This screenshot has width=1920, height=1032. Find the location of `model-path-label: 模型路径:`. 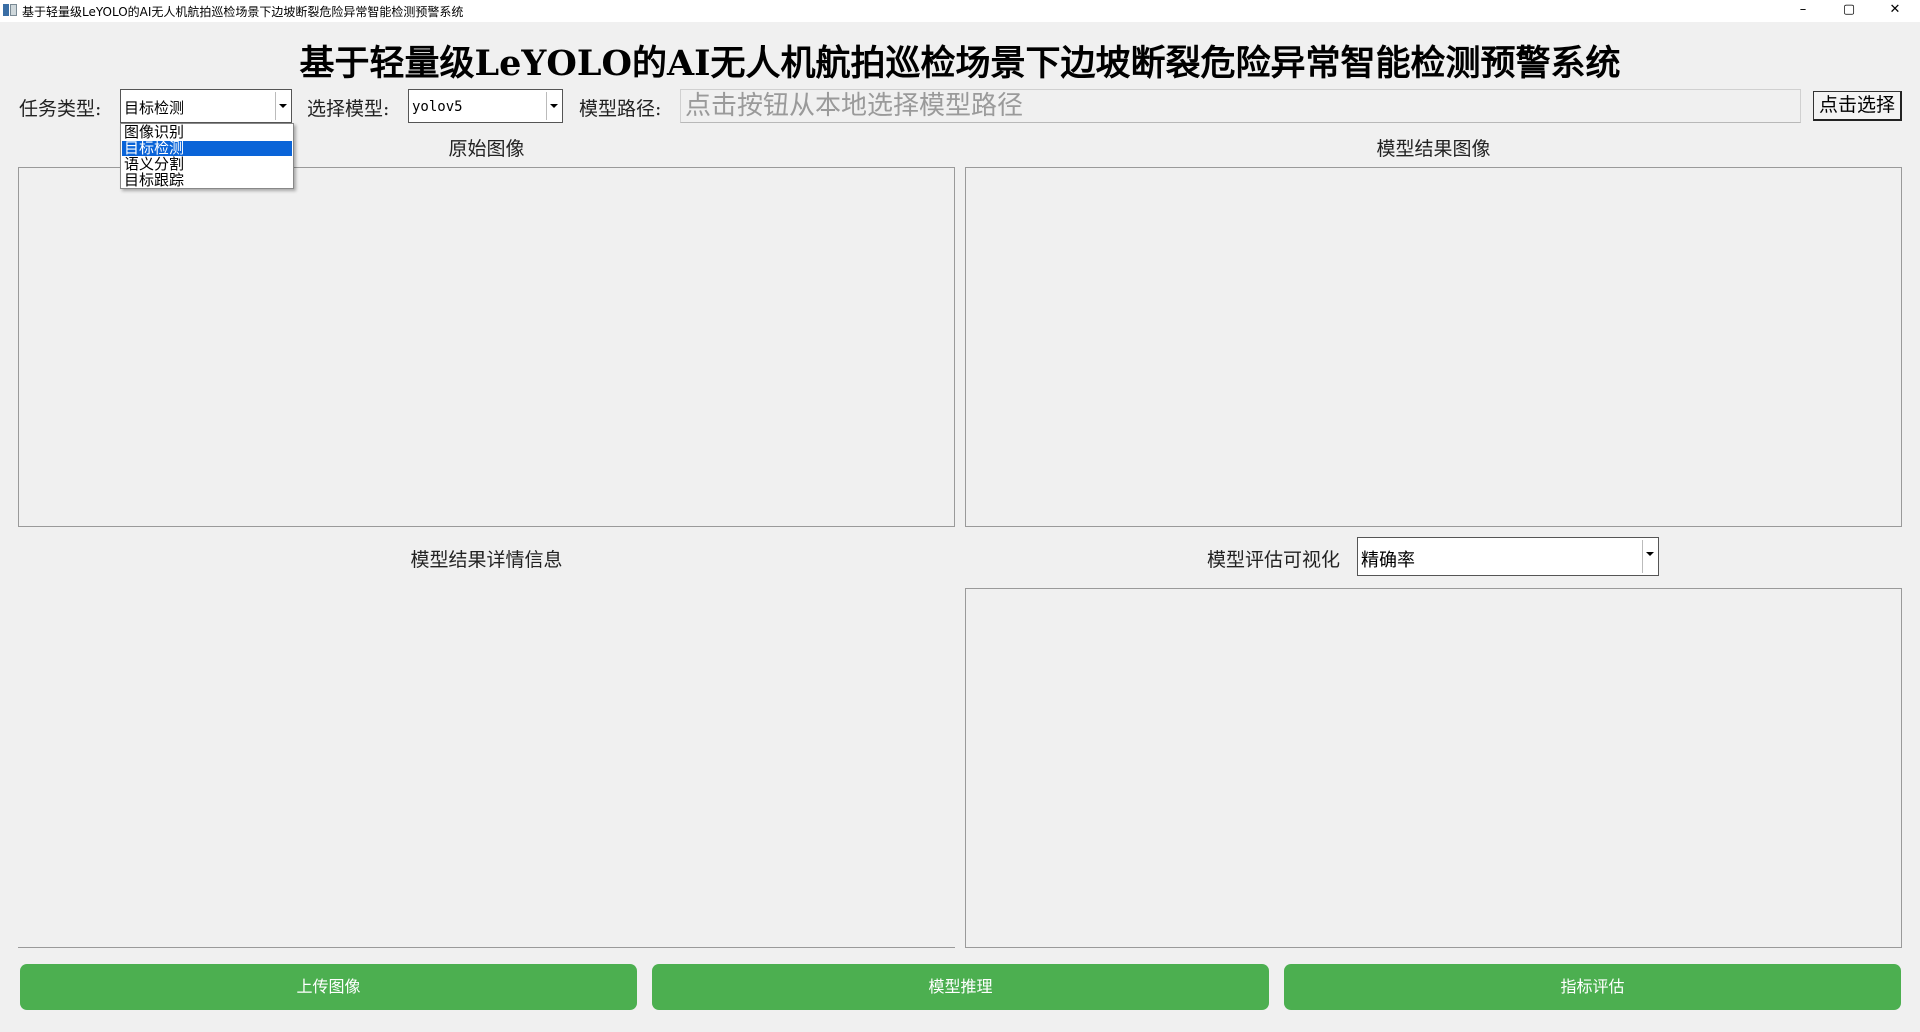

model-path-label: 模型路径: is located at coordinates (620, 109).